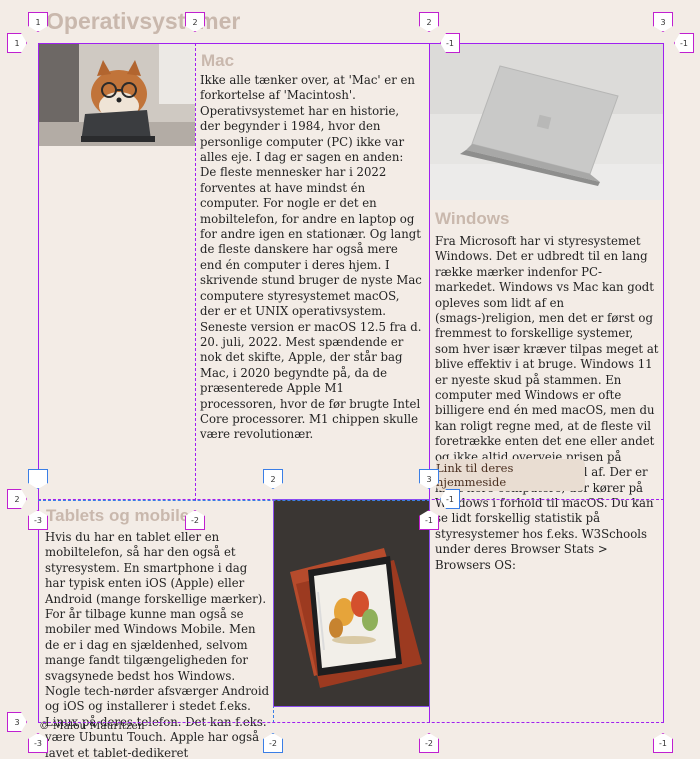 Image resolution: width=700 pixels, height=759 pixels. What do you see at coordinates (510, 475) in the screenshot?
I see `homepage-link-button: Link til deres hjemmeside` at bounding box center [510, 475].